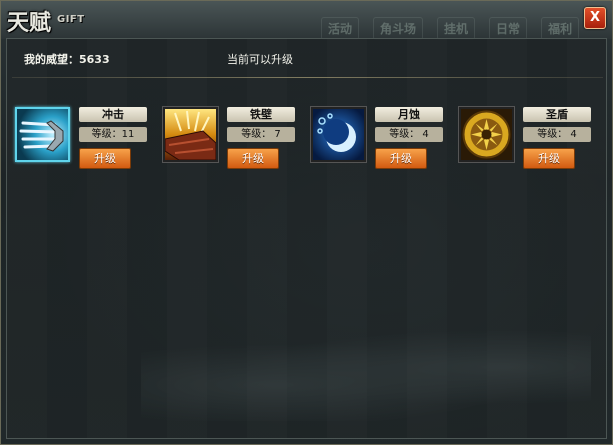  Describe the element at coordinates (71, 19) in the screenshot. I see `window-title-en: GIFT` at that location.